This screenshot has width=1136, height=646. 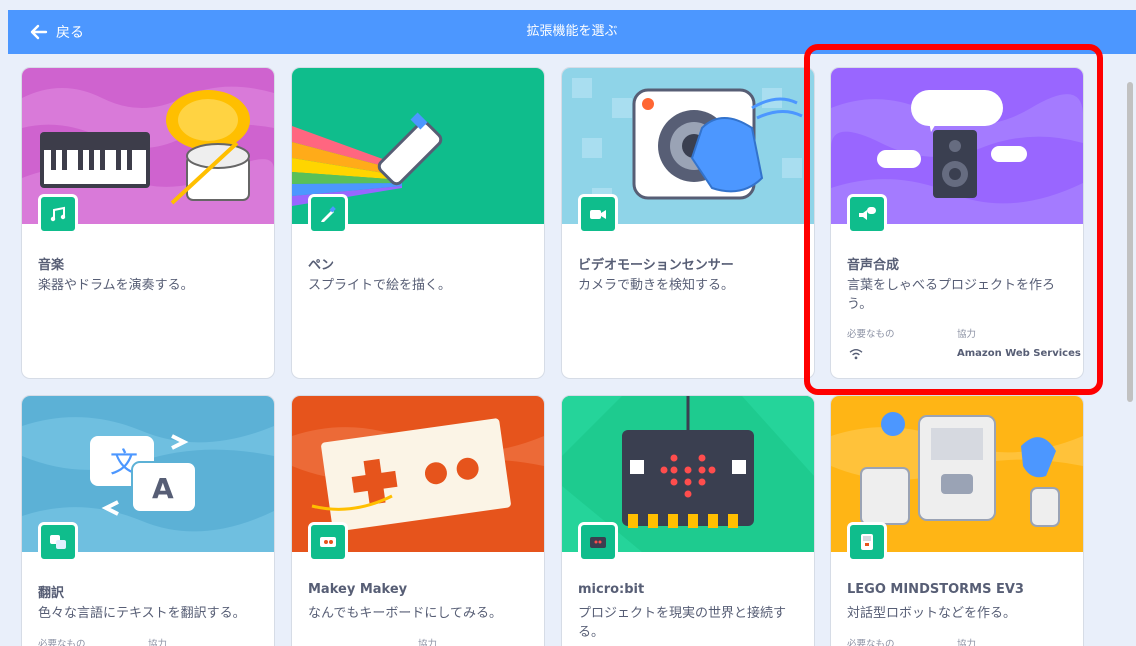 I want to click on pen-icon, so click(x=328, y=214).